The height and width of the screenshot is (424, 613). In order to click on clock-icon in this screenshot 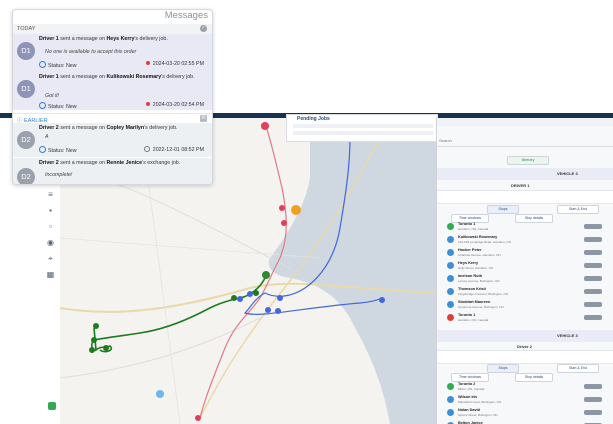, I will do `click(146, 149)`.